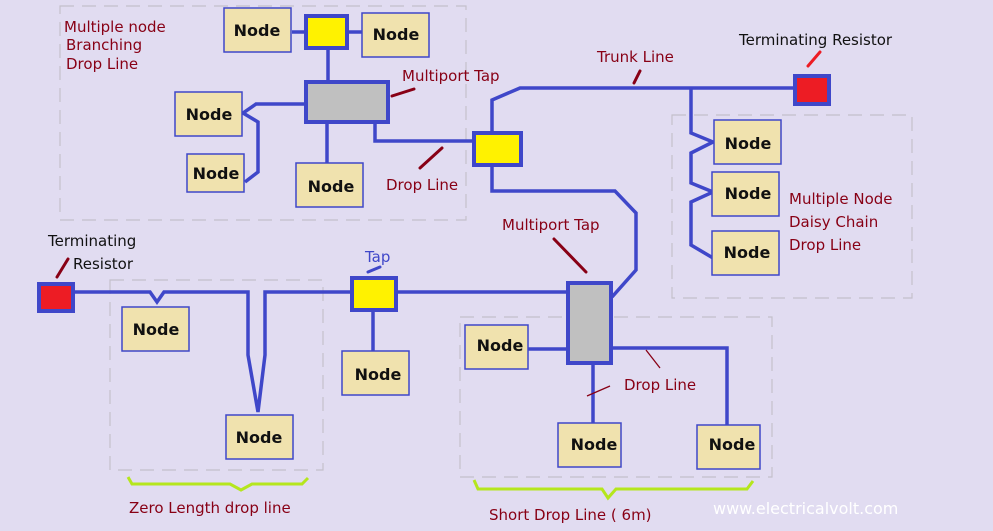 This screenshot has height=531, width=993. What do you see at coordinates (598, 391) in the screenshot?
I see `pointer-drop-line-bottom` at bounding box center [598, 391].